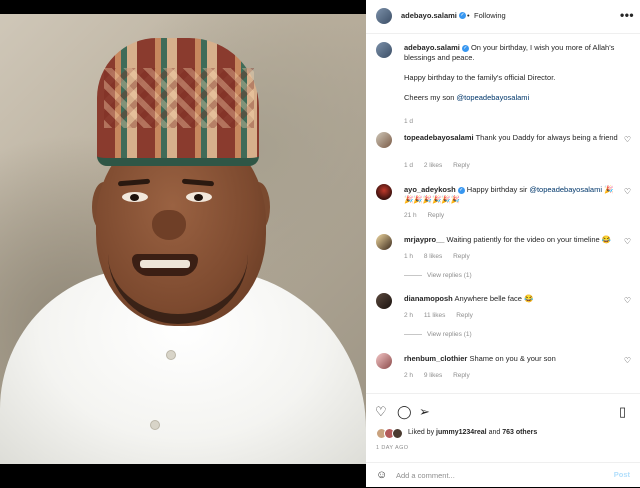 This screenshot has width=640, height=488. Describe the element at coordinates (498, 189) in the screenshot. I see `comment-body: Happy birthday sir` at that location.